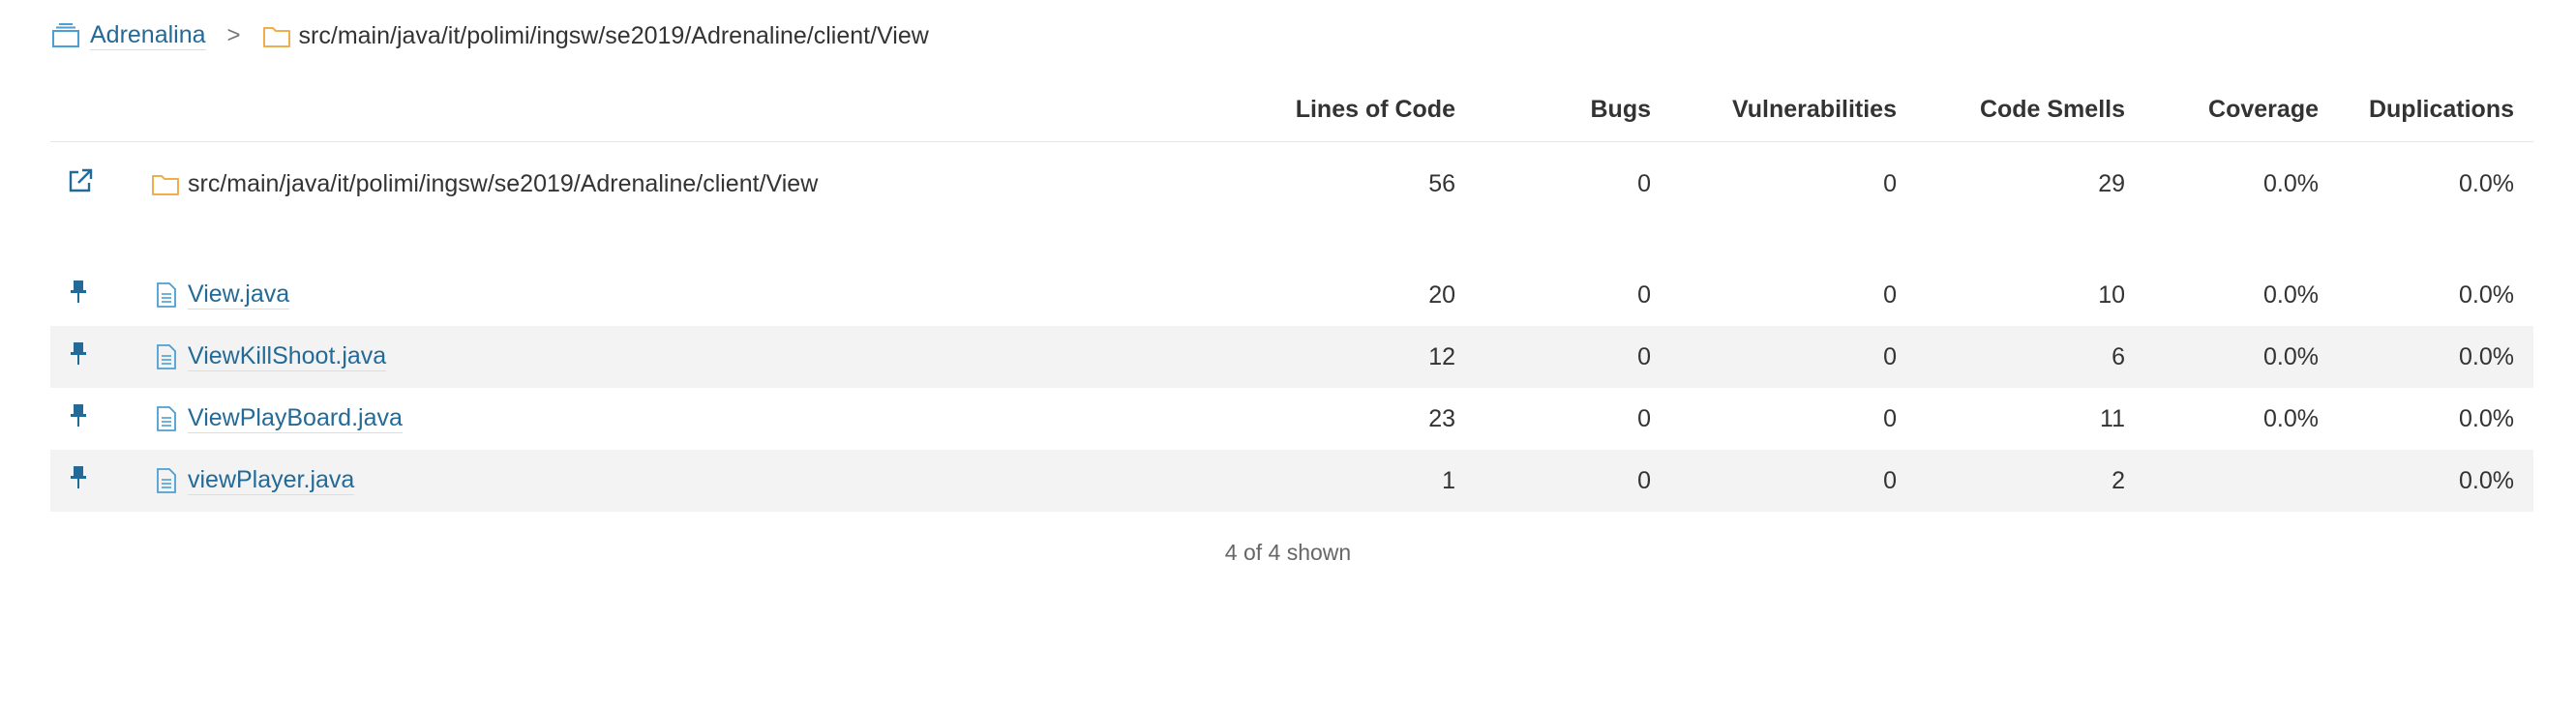 The image size is (2576, 708). What do you see at coordinates (239, 295) in the screenshot?
I see `file-name-link: View.java` at bounding box center [239, 295].